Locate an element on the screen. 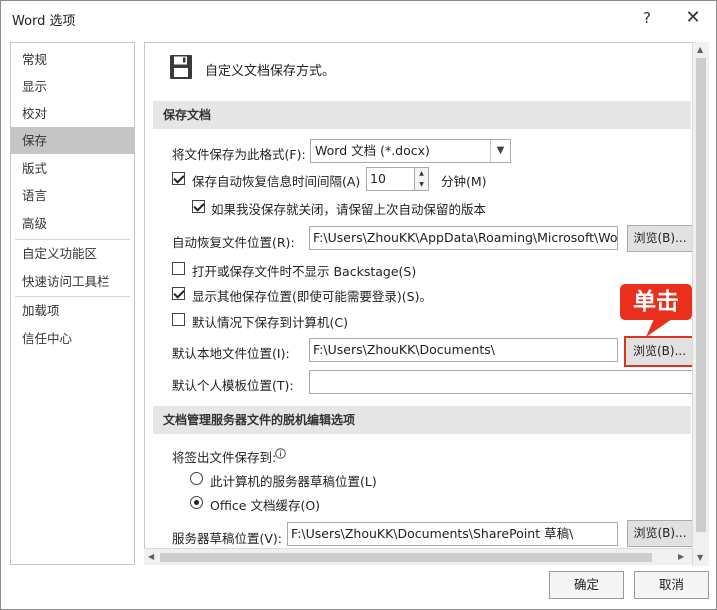 This screenshot has width=717, height=610. local-location-input: F:\Users\ZhouKK\Documents\ is located at coordinates (463, 350).